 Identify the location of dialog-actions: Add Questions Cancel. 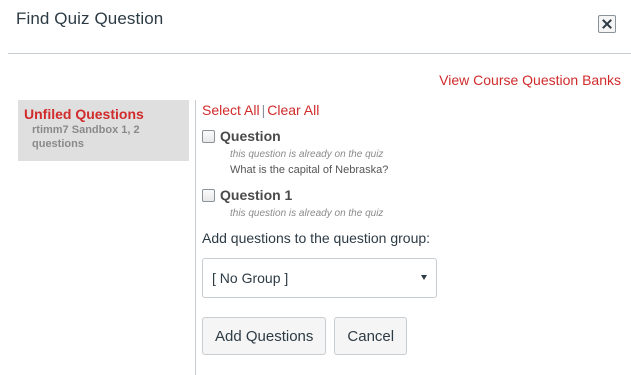
(412, 336).